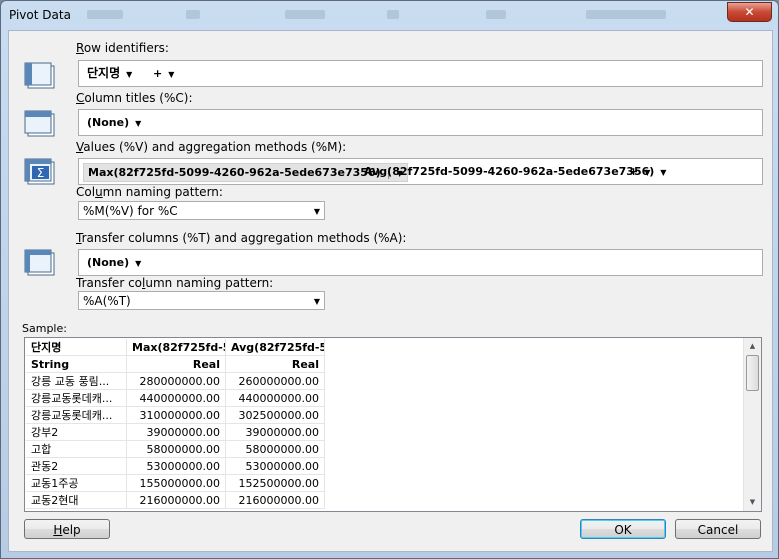 This screenshot has height=559, width=779. I want to click on row-identifiers-field: 단지명 ▼ + ▼, so click(420, 73).